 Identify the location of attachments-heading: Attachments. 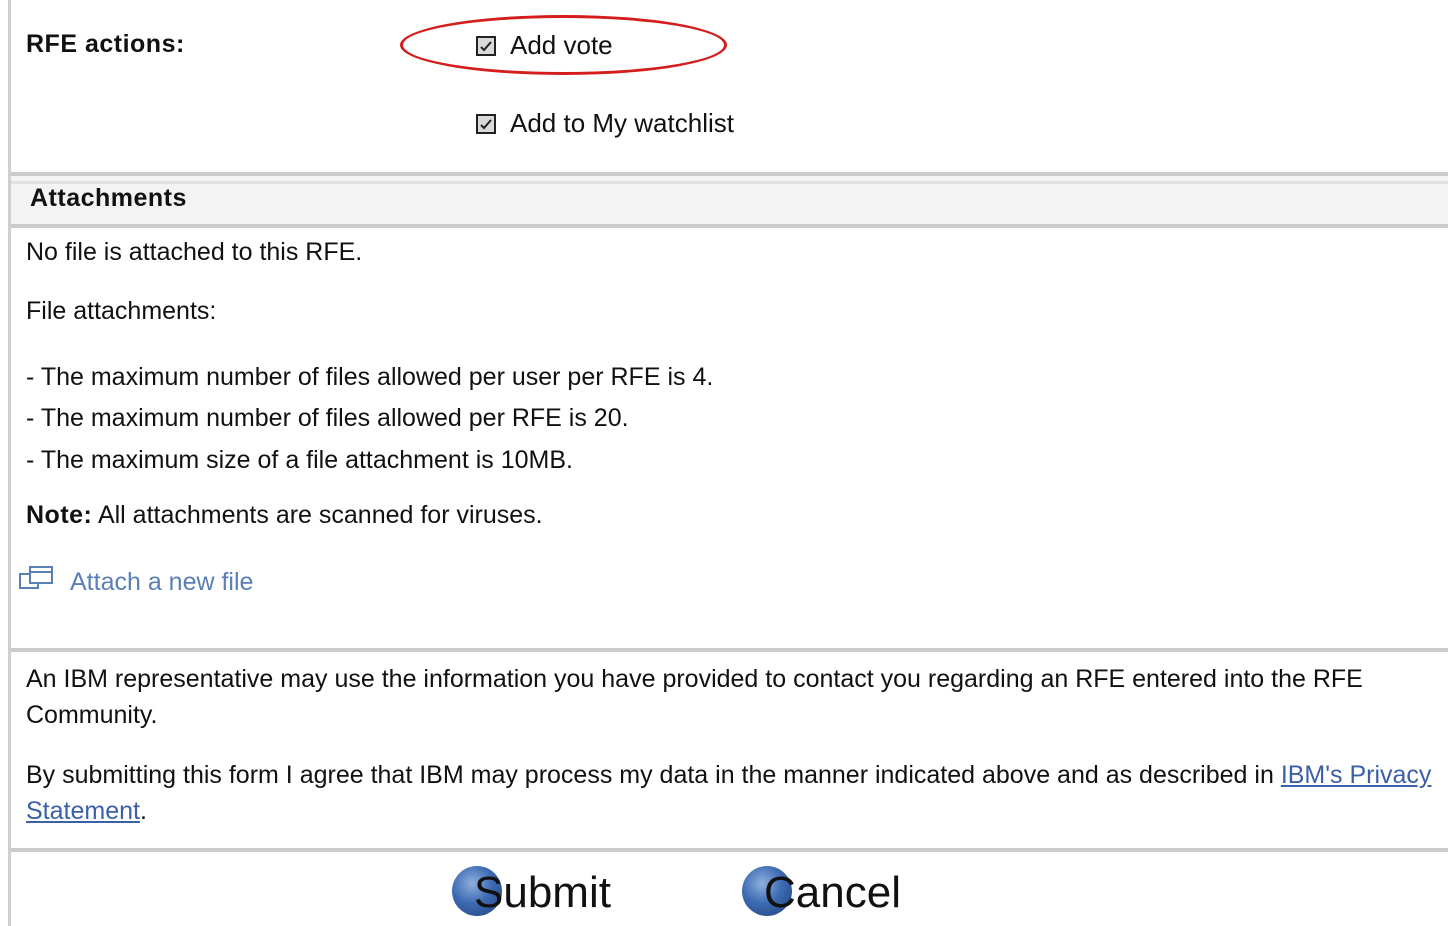
(108, 198).